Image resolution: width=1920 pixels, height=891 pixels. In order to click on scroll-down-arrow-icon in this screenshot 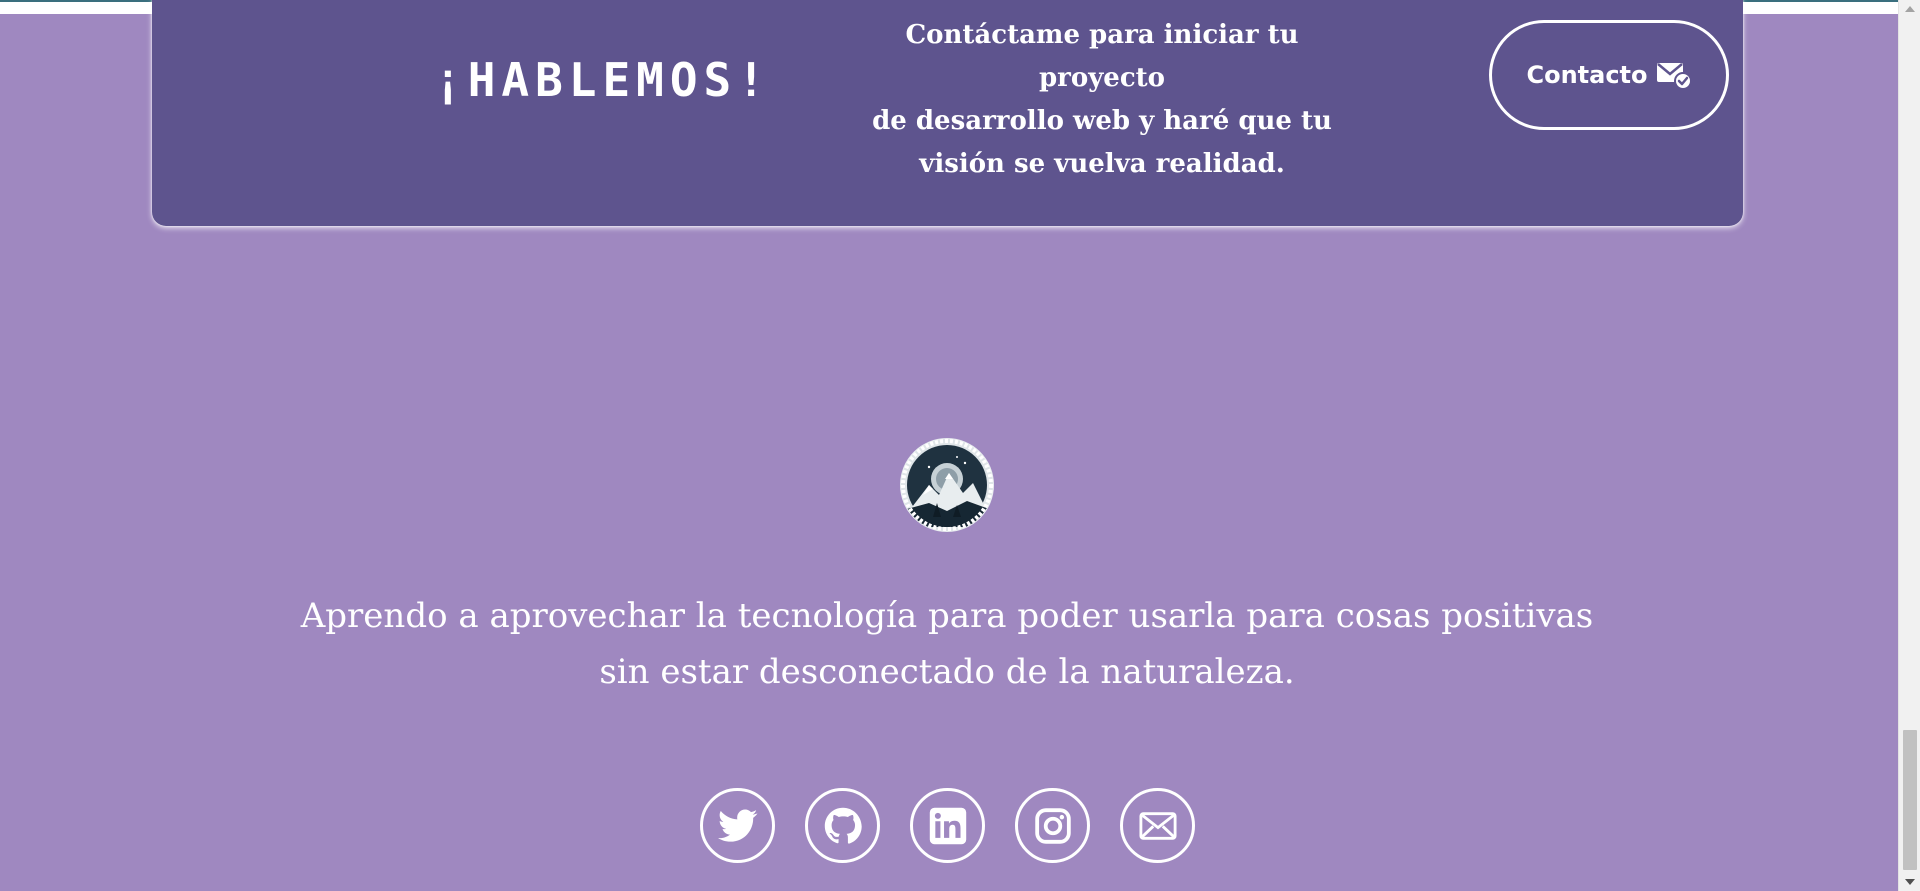, I will do `click(1909, 882)`.